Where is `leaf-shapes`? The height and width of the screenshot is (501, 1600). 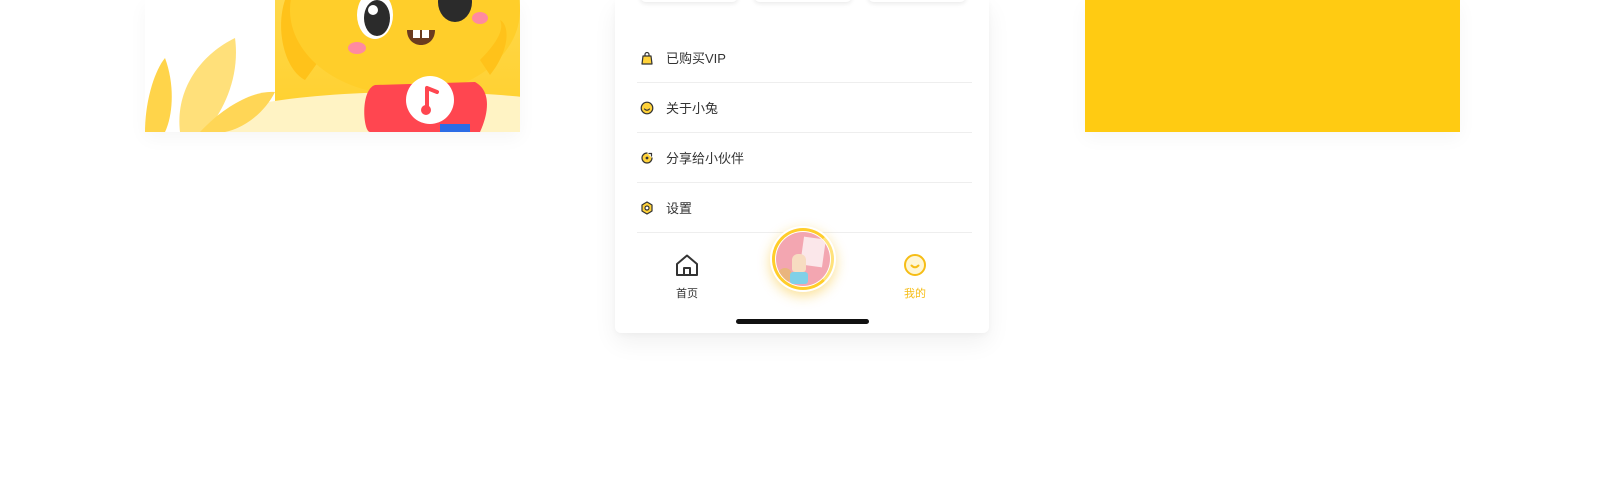 leaf-shapes is located at coordinates (210, 85).